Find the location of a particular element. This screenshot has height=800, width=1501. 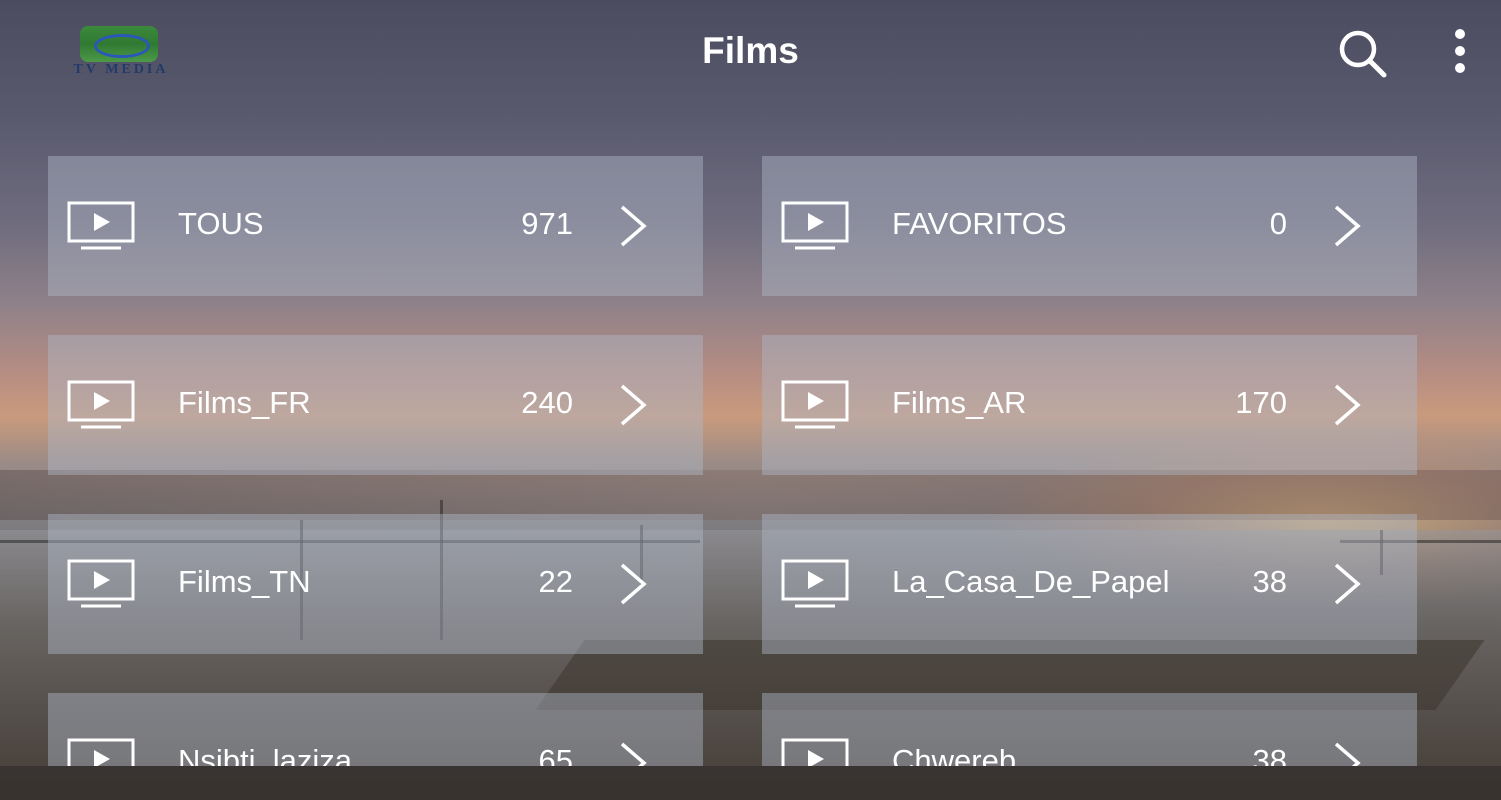

more-options-button is located at coordinates (1460, 54).